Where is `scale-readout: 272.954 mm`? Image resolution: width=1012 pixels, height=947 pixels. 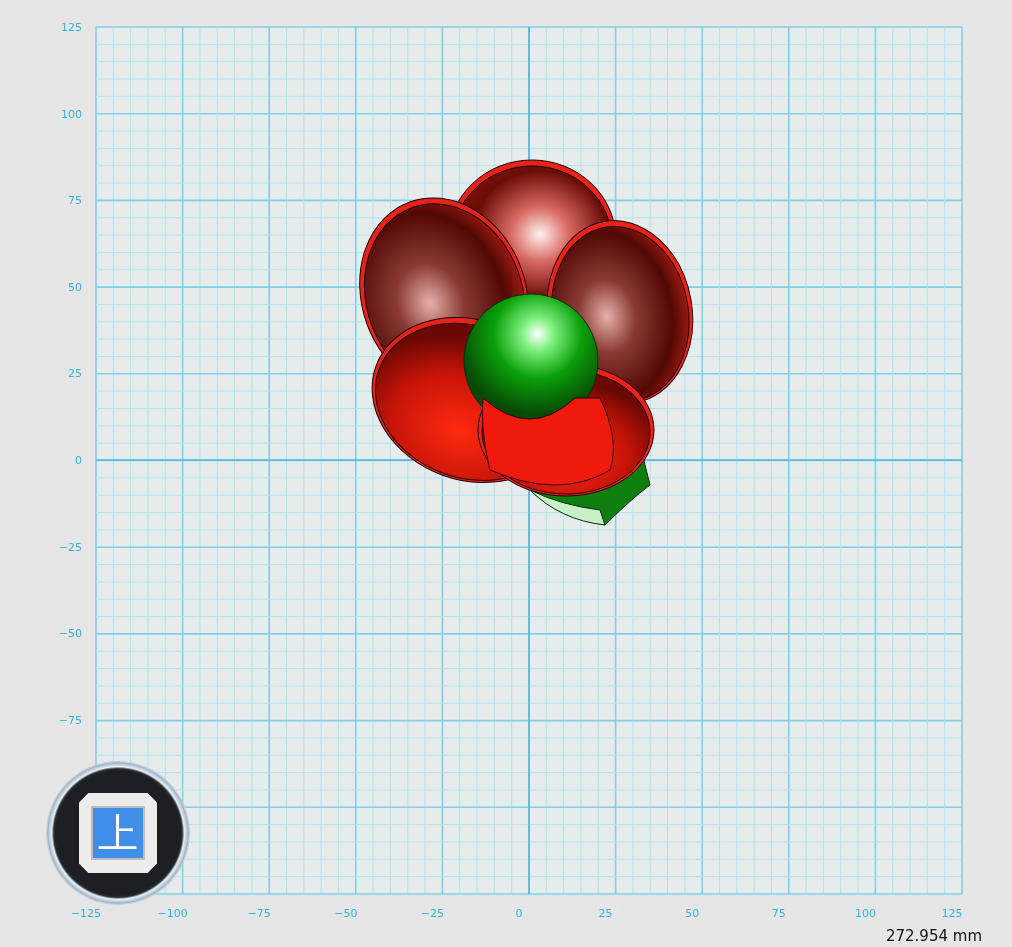
scale-readout: 272.954 mm is located at coordinates (933, 936).